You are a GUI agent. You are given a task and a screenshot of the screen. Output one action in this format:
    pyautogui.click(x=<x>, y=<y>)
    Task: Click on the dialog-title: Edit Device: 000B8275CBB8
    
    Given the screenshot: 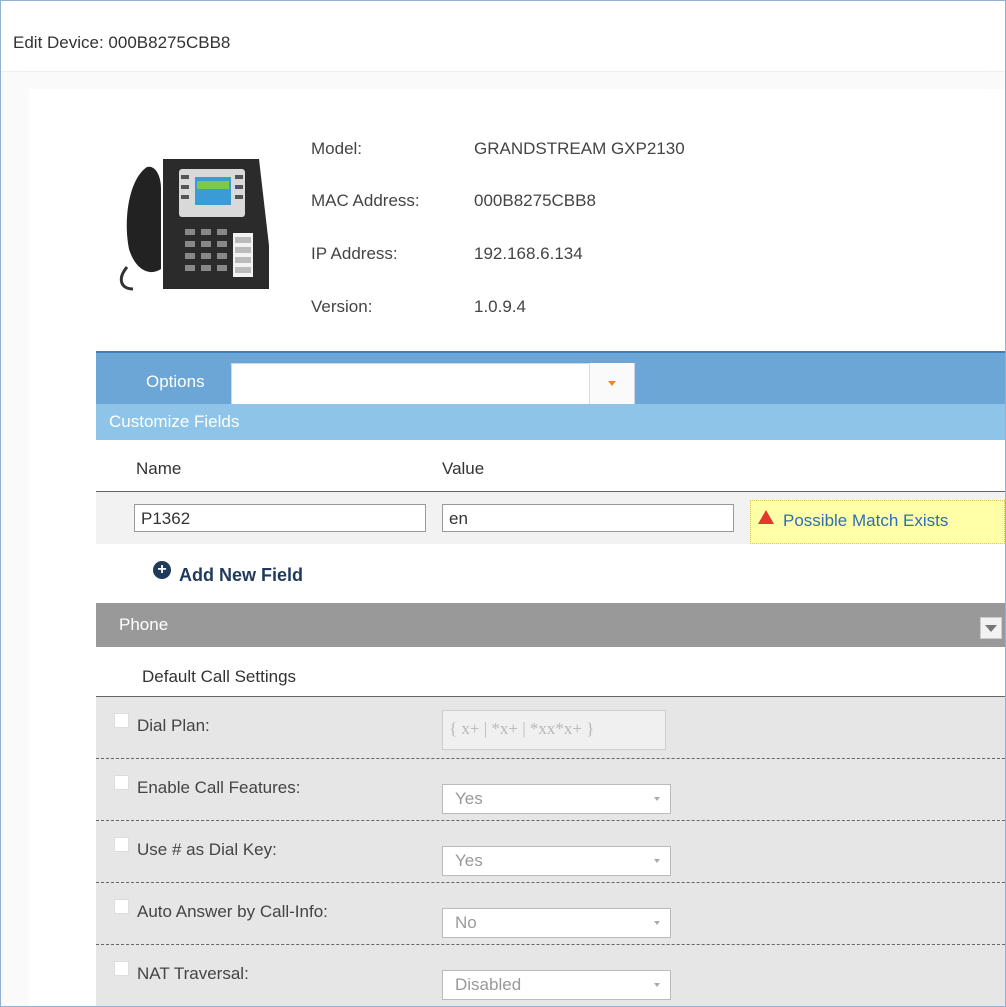 What is the action you would take?
    pyautogui.click(x=122, y=42)
    